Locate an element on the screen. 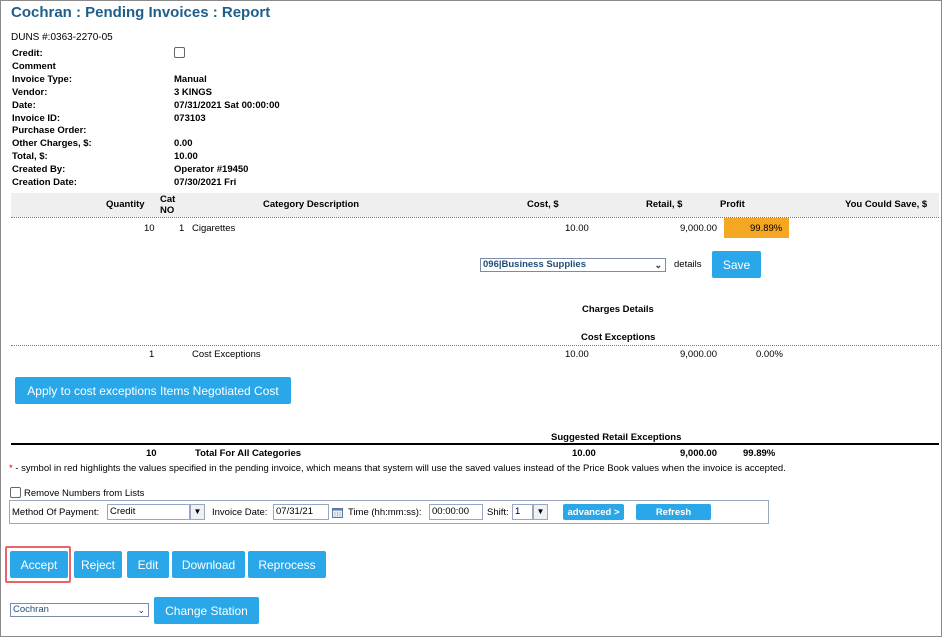  table-header-bar is located at coordinates (475, 205).